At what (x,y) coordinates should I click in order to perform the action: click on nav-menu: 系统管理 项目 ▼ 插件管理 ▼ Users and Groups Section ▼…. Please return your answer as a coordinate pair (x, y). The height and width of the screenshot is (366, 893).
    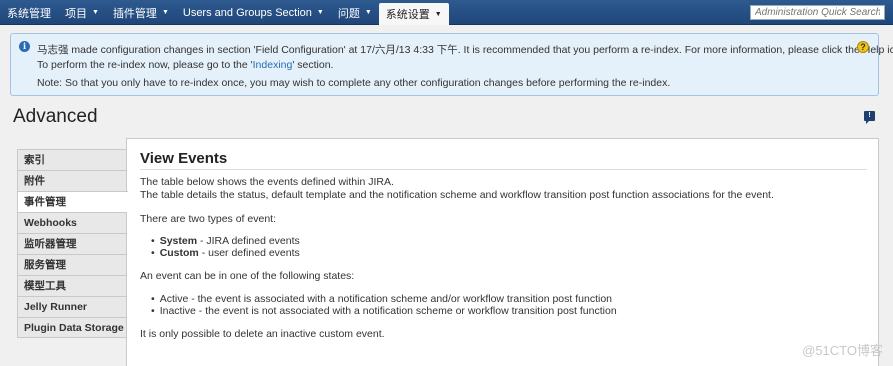
    Looking at the image, I should click on (224, 12).